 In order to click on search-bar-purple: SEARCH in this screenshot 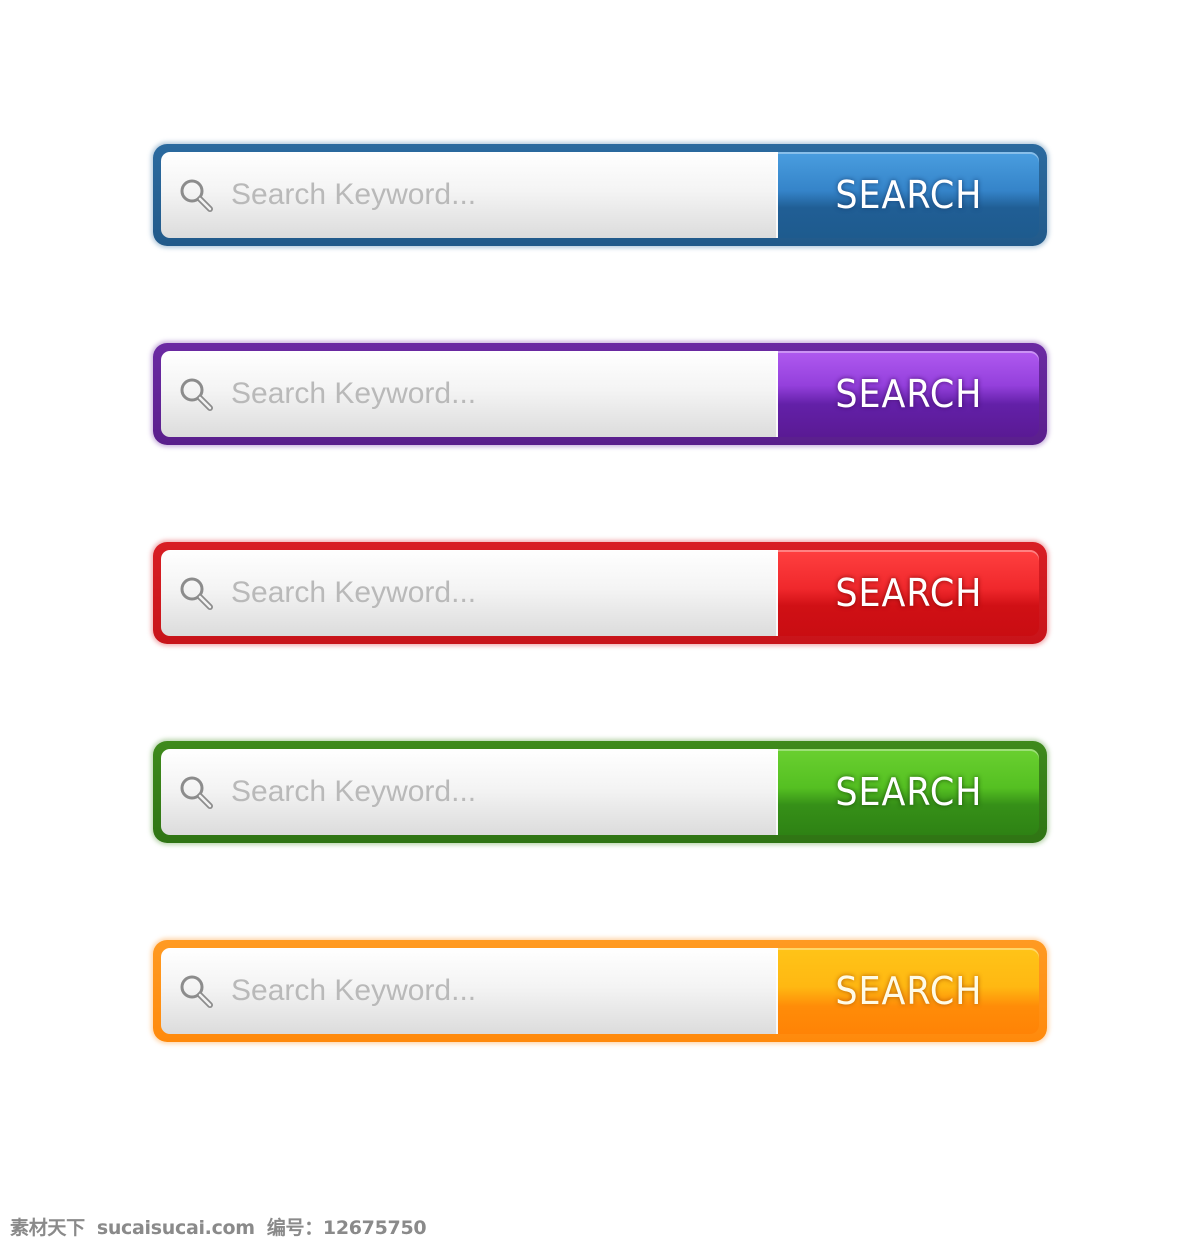, I will do `click(600, 394)`.